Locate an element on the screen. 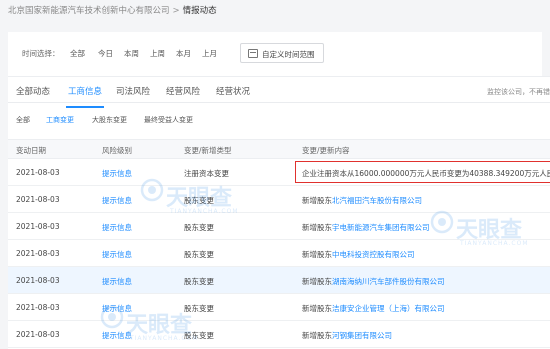 Image resolution: width=550 pixels, height=349 pixels. custom-time-range-button: 自定义时间范围 is located at coordinates (282, 53).